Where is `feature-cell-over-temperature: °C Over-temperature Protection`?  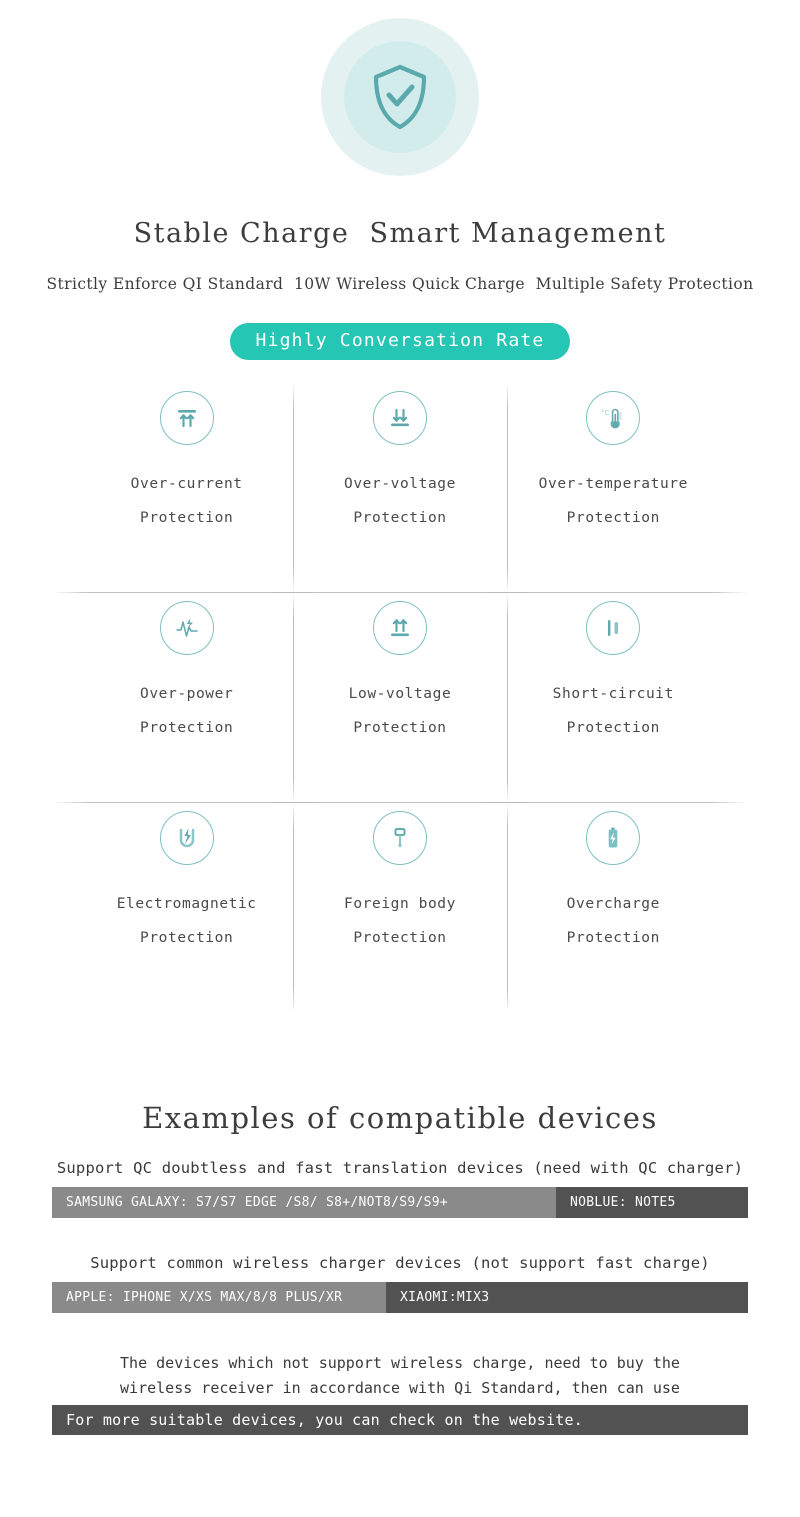 feature-cell-over-temperature: °C Over-temperature Protection is located at coordinates (613, 488).